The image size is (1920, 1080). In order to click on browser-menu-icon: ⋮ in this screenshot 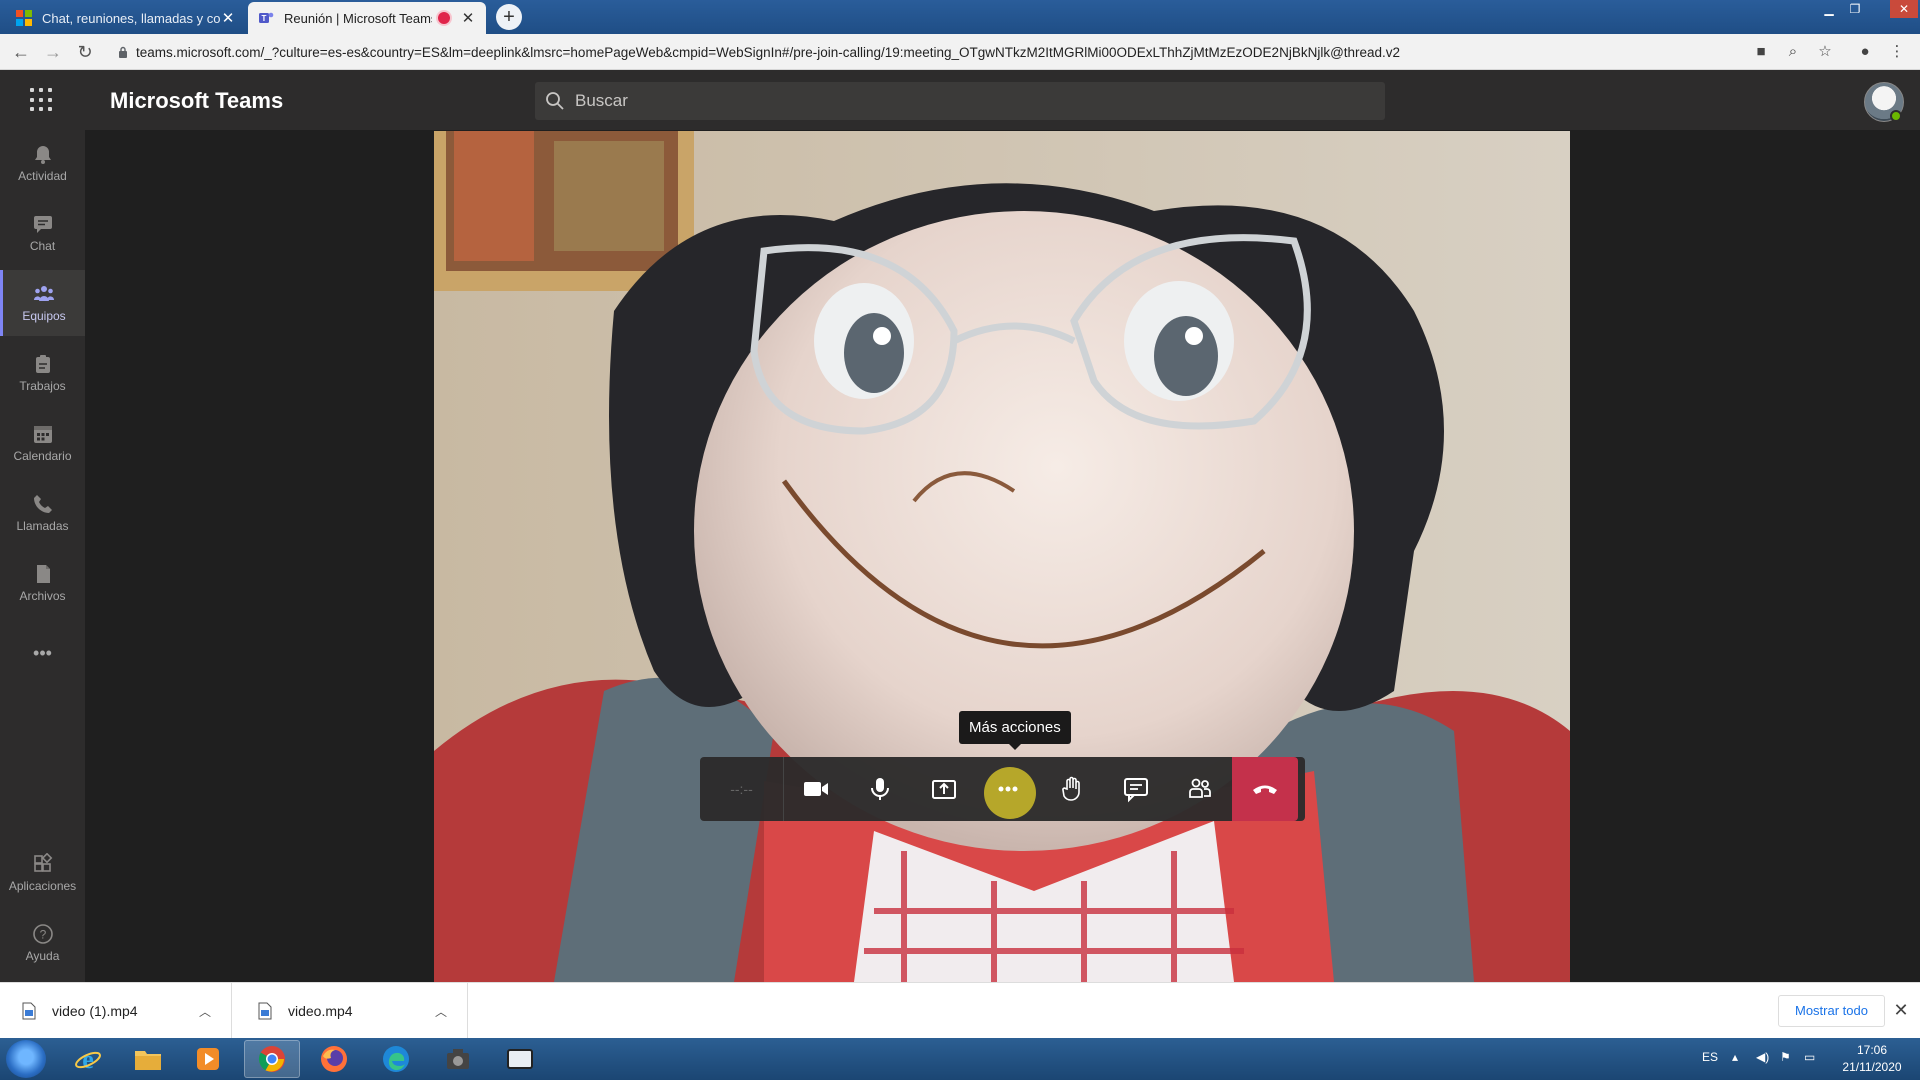, I will do `click(1897, 52)`.